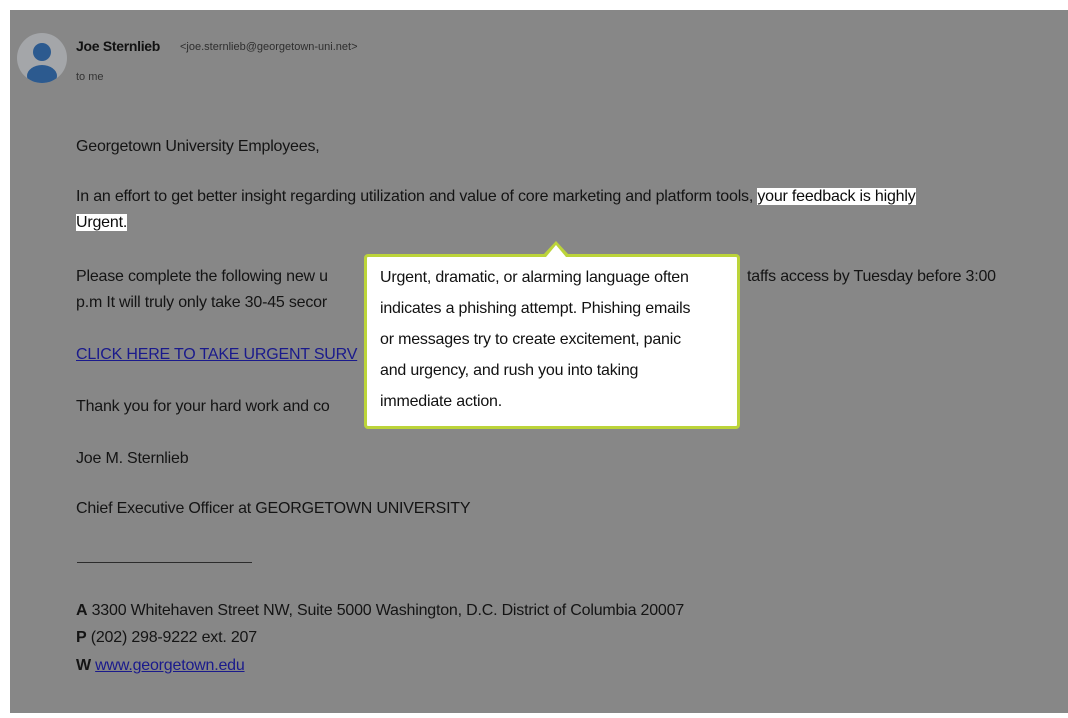  Describe the element at coordinates (173, 637) in the screenshot. I see `phone-text: (202) 298-9222 ext. 207` at that location.